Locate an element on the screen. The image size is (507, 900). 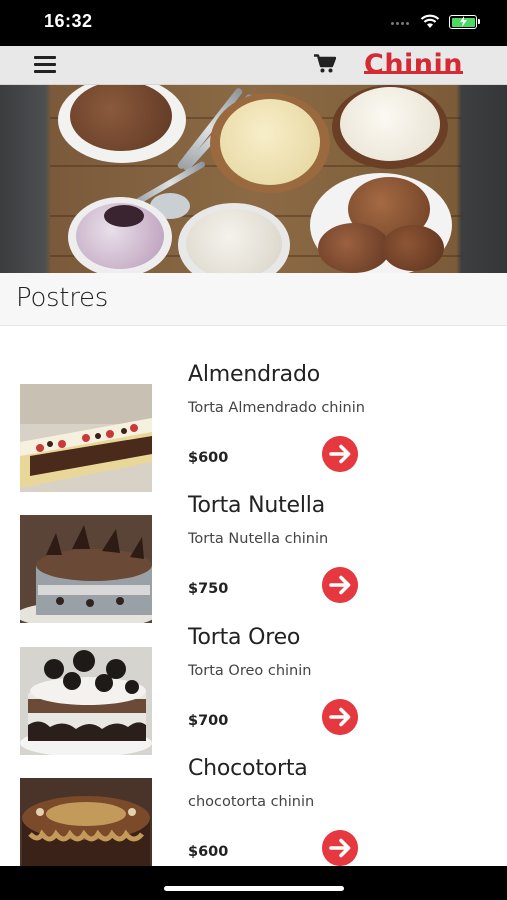
product-description: Torta Almendrado chinin is located at coordinates (276, 408).